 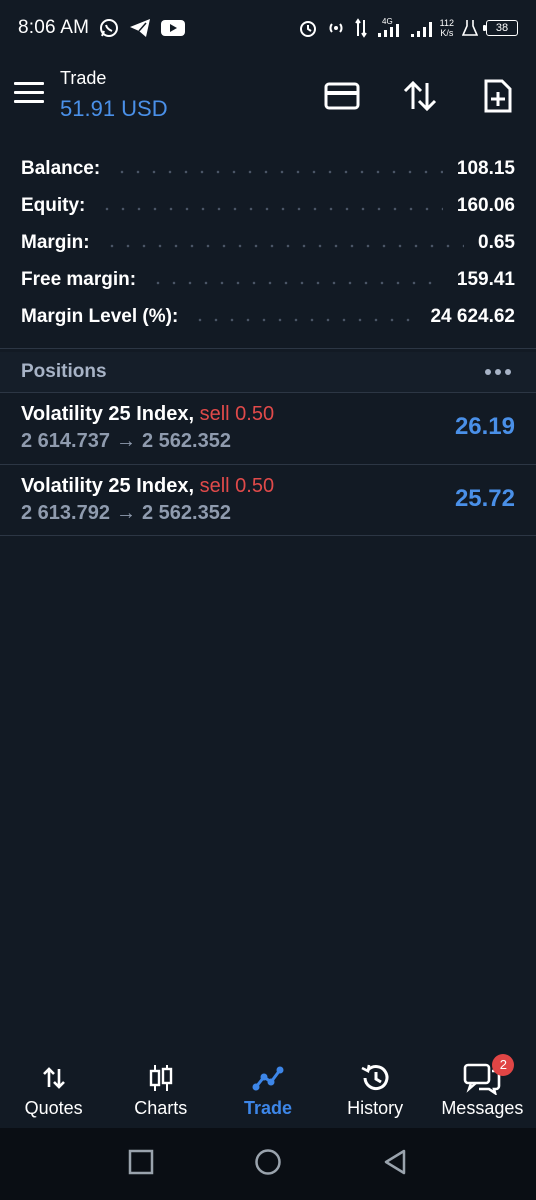 What do you see at coordinates (268, 1078) in the screenshot?
I see `trade-line-icon` at bounding box center [268, 1078].